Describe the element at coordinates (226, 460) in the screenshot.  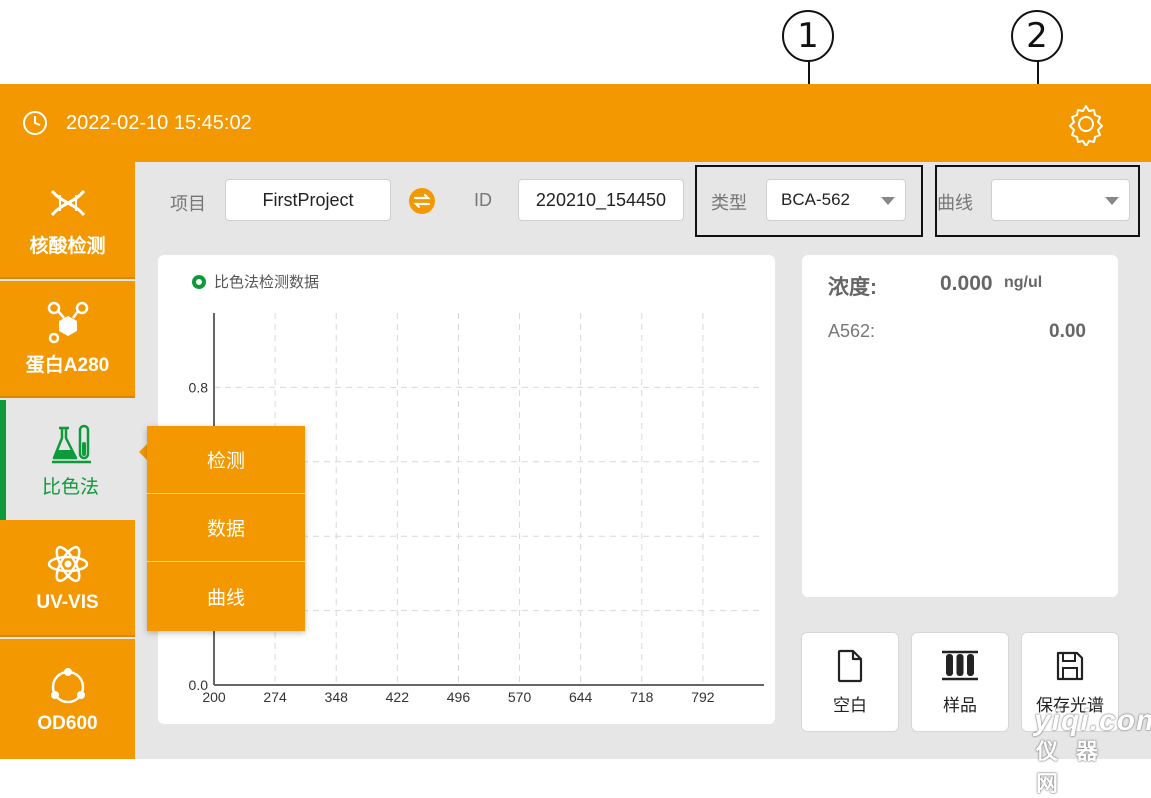
I see `menu-item-detect: 检测` at that location.